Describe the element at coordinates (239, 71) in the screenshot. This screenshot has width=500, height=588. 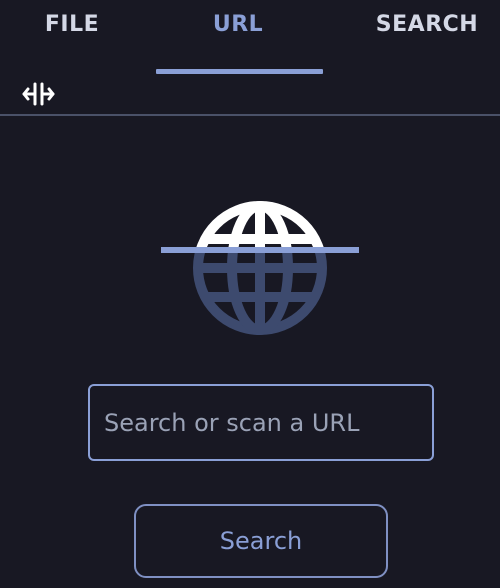
I see `active-tab-indicator` at that location.